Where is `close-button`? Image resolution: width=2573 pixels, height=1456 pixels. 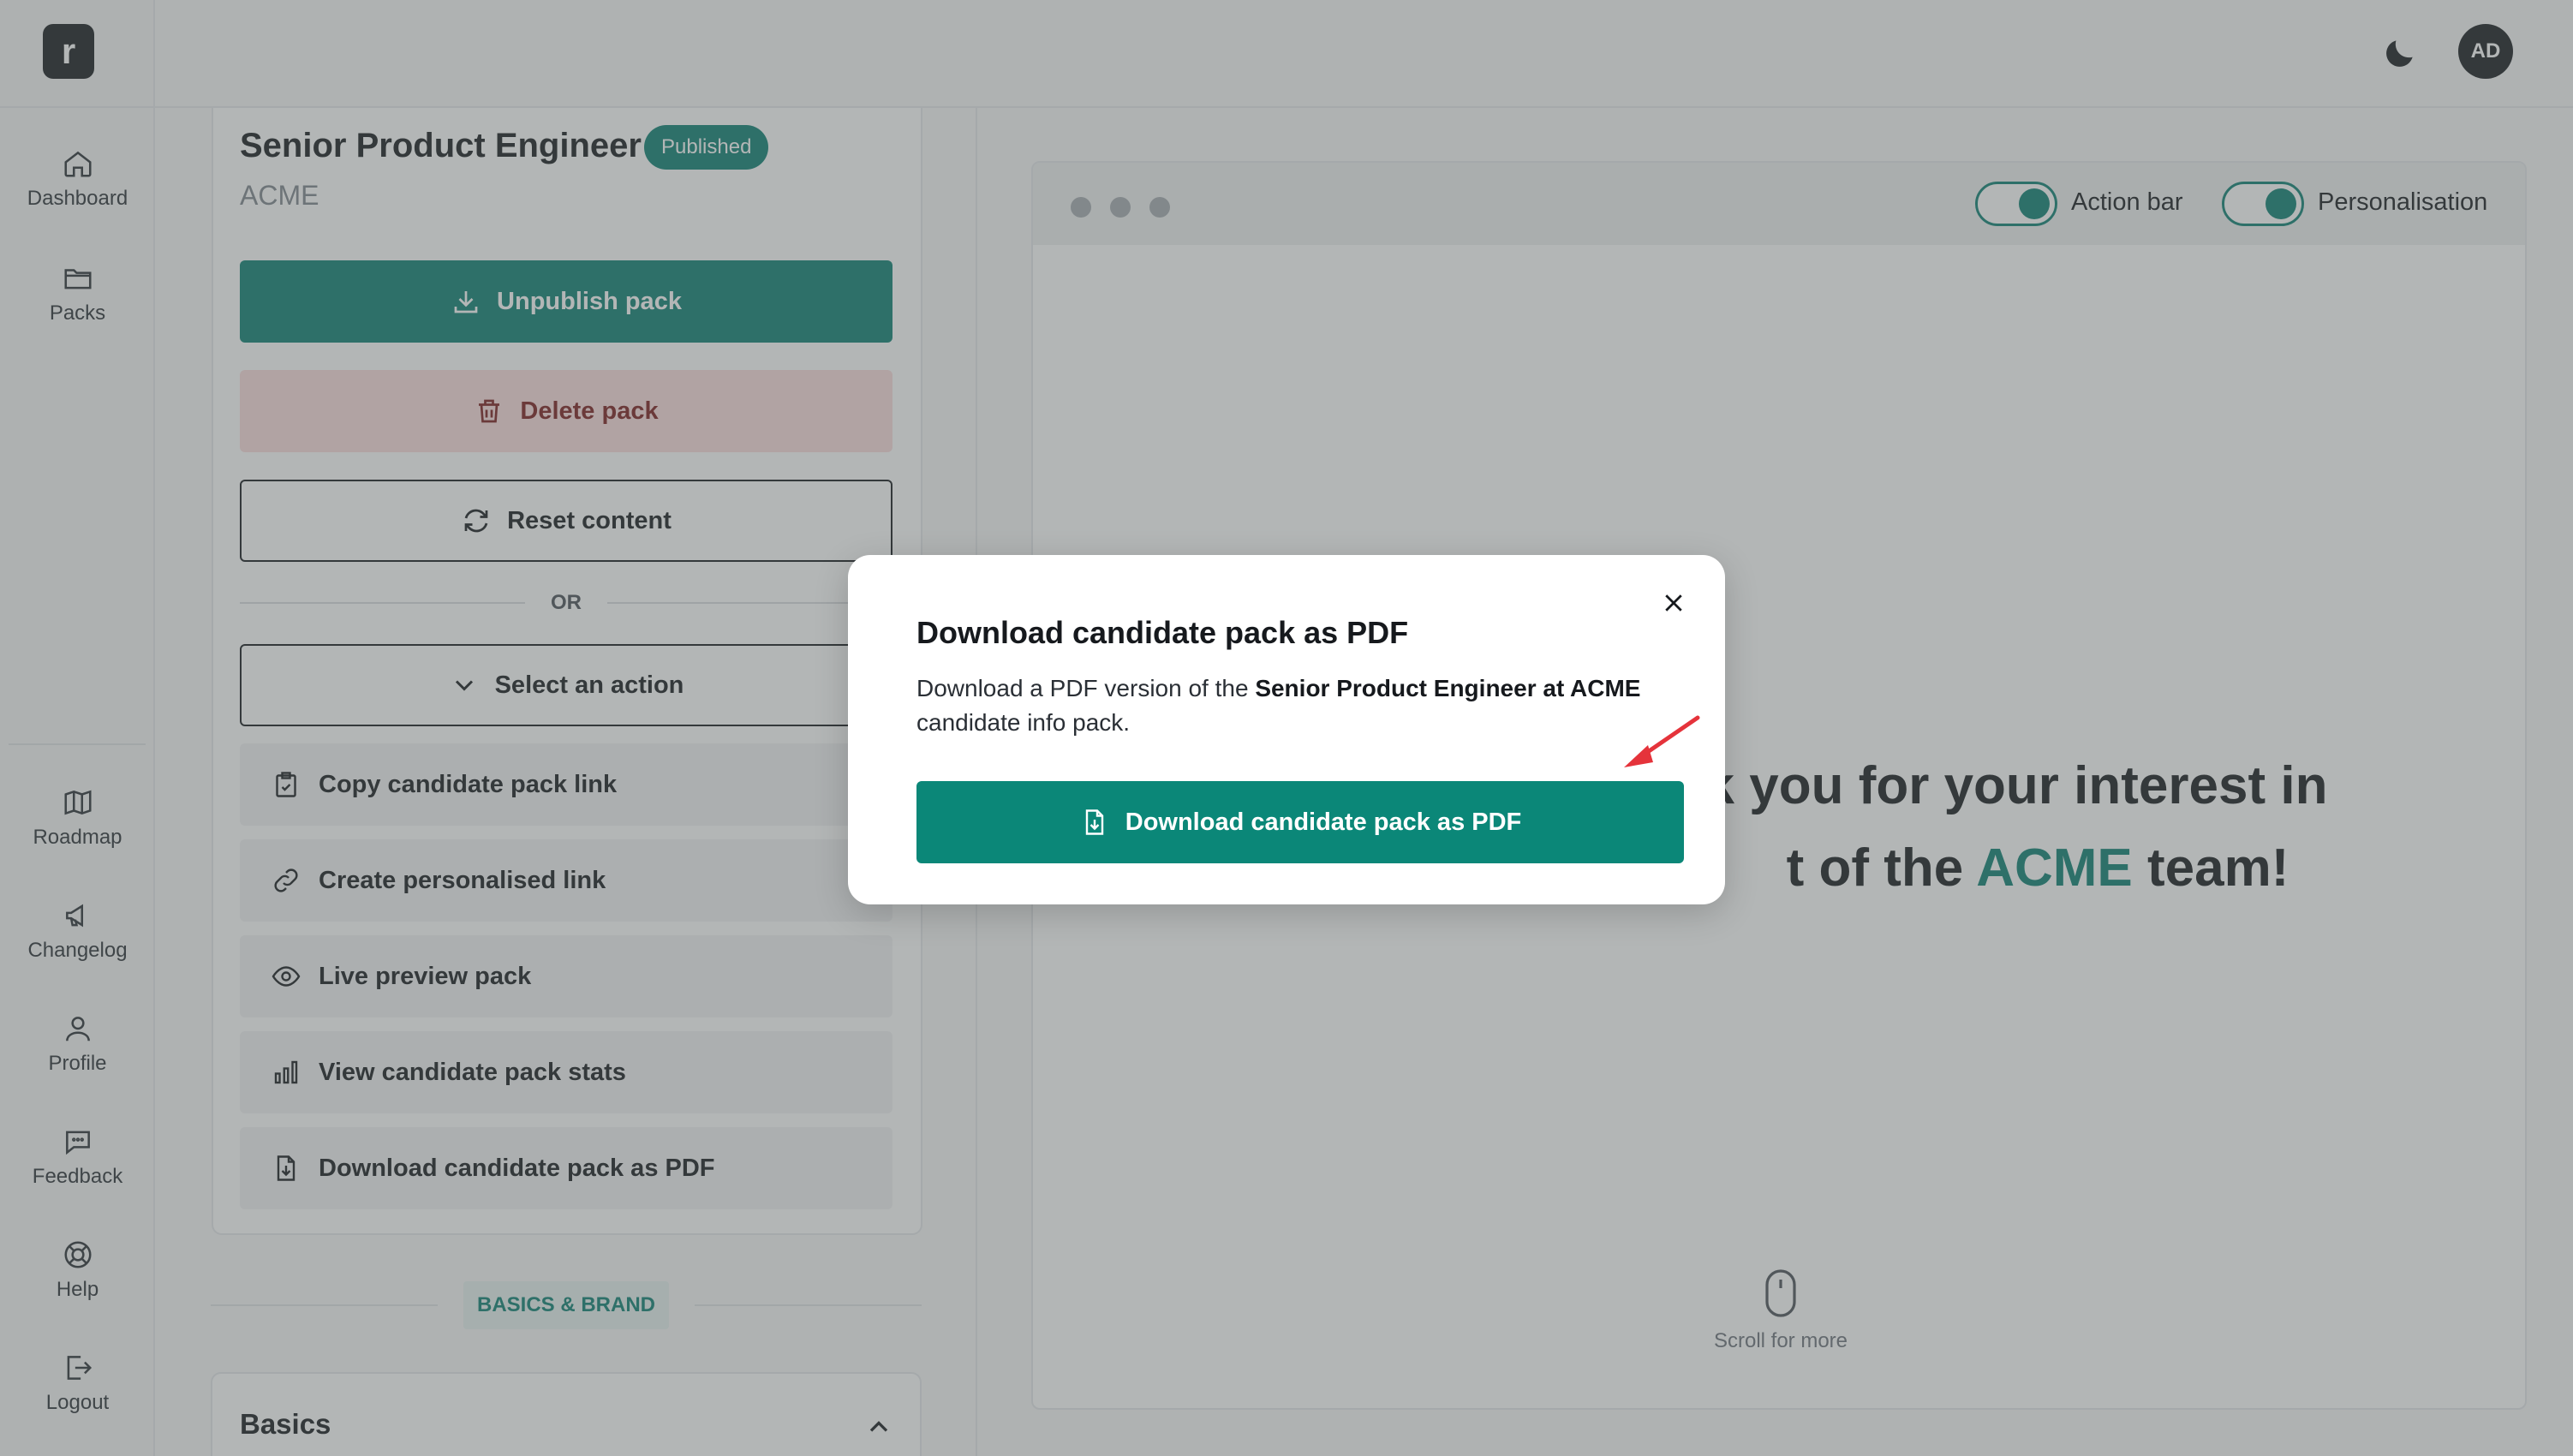
close-button is located at coordinates (1673, 603).